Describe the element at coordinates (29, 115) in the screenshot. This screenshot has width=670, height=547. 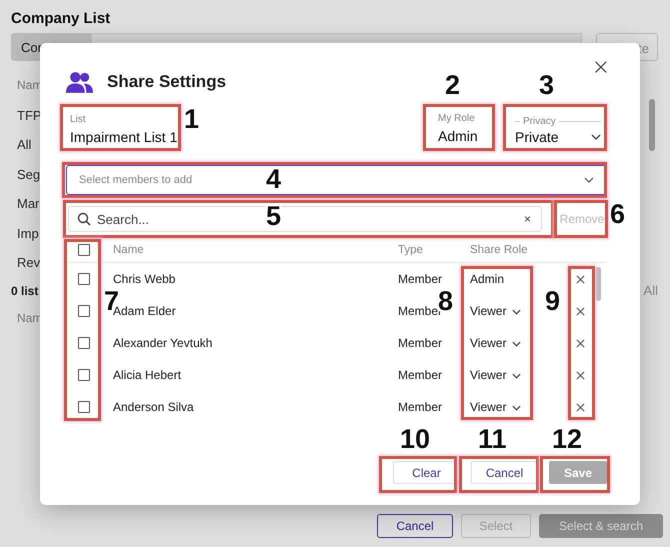
I see `list-item: TFP` at that location.